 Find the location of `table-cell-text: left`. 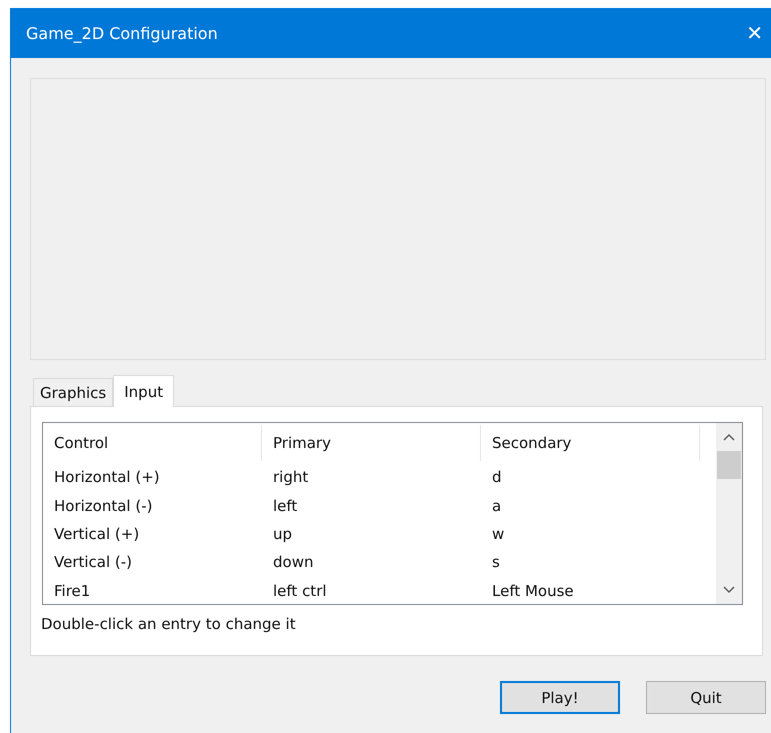

table-cell-text: left is located at coordinates (285, 505).